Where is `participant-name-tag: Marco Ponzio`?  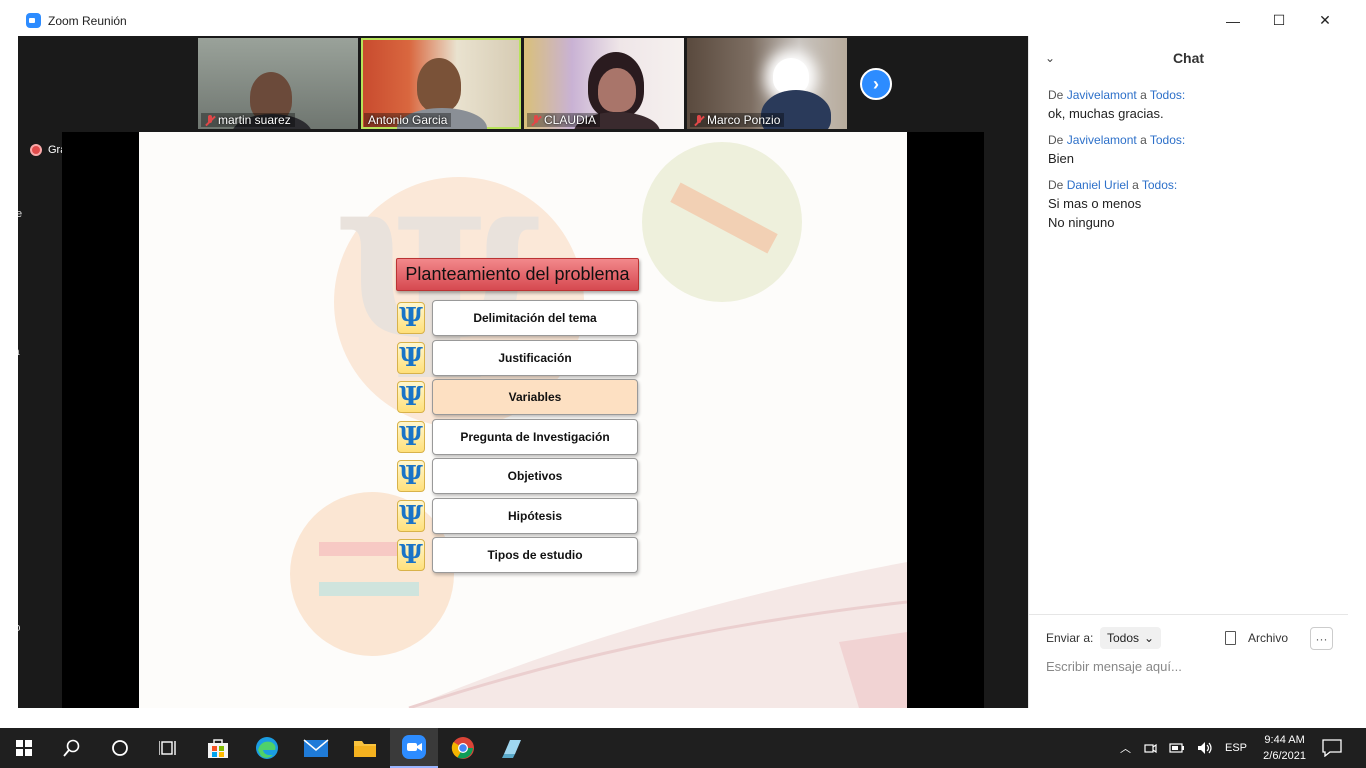 participant-name-tag: Marco Ponzio is located at coordinates (737, 120).